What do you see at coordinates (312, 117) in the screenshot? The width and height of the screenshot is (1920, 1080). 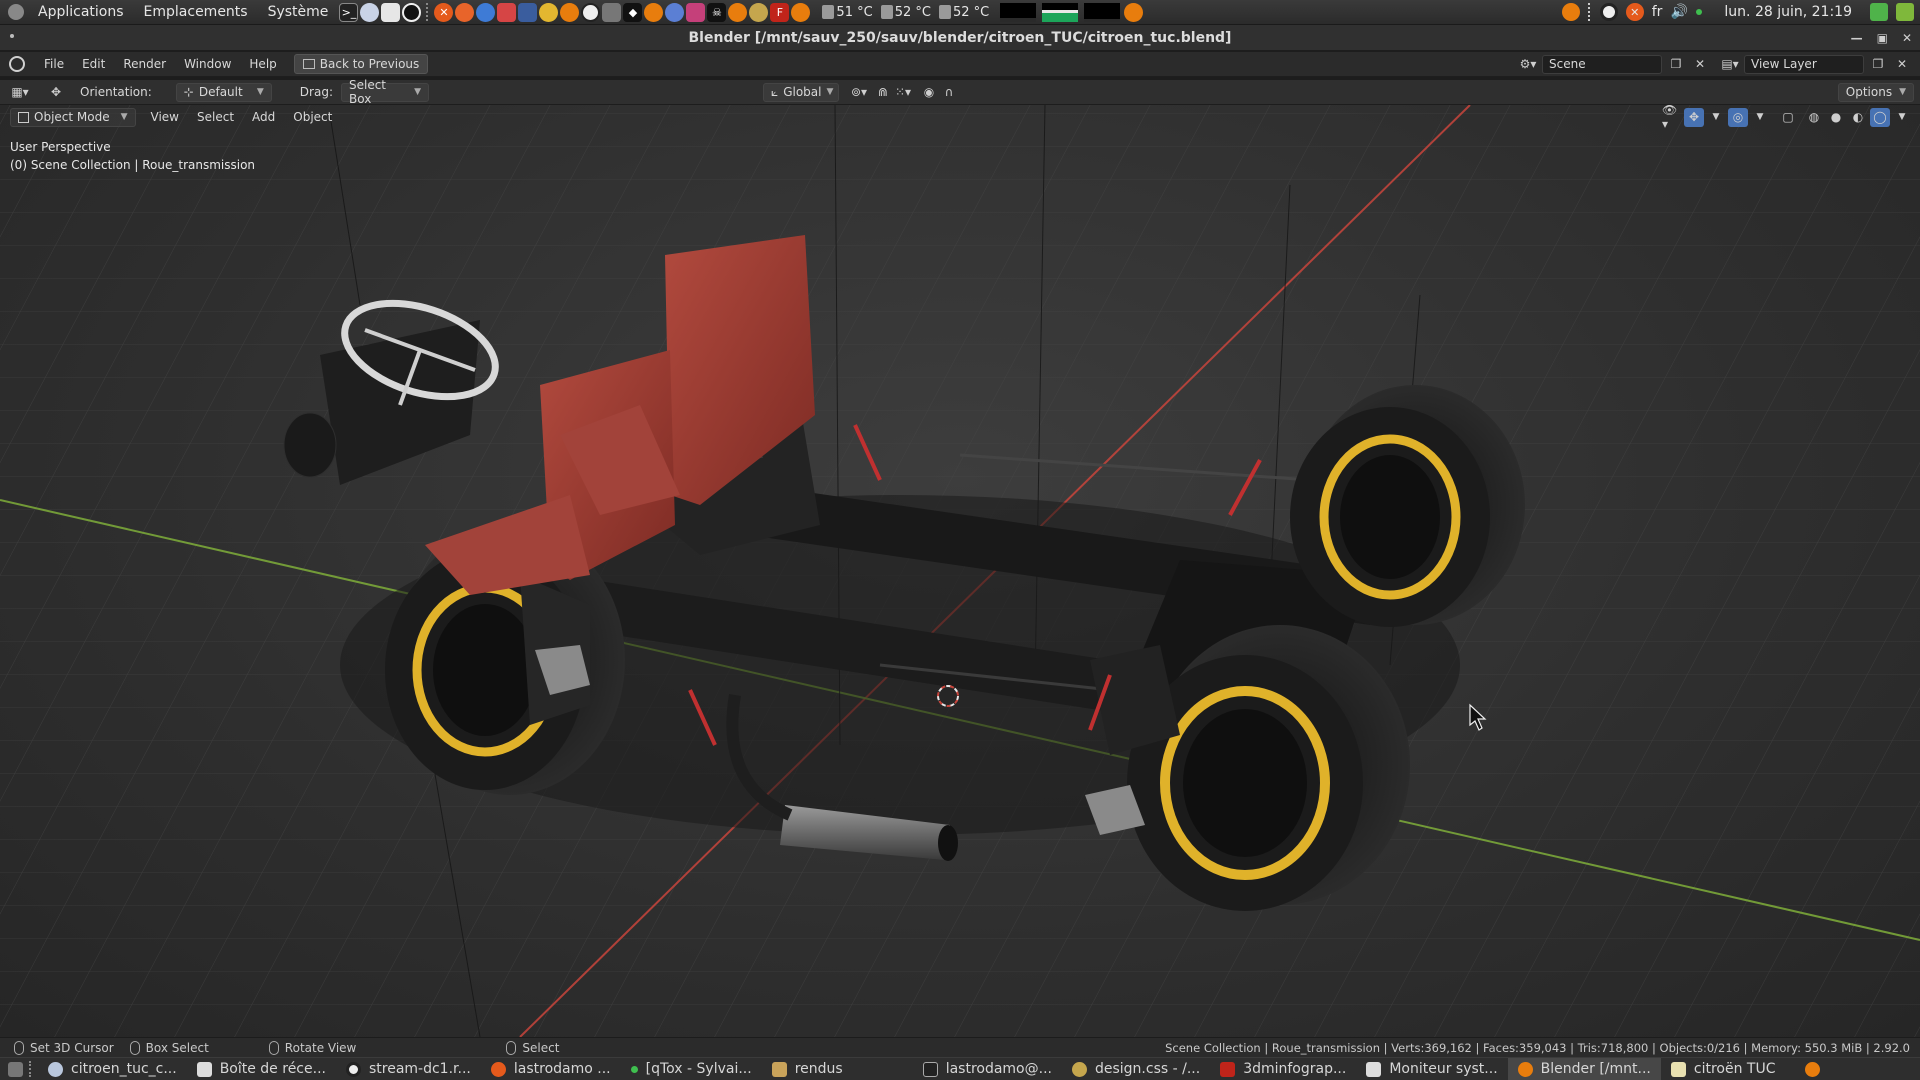 I see `viewport-menu-object: Object` at bounding box center [312, 117].